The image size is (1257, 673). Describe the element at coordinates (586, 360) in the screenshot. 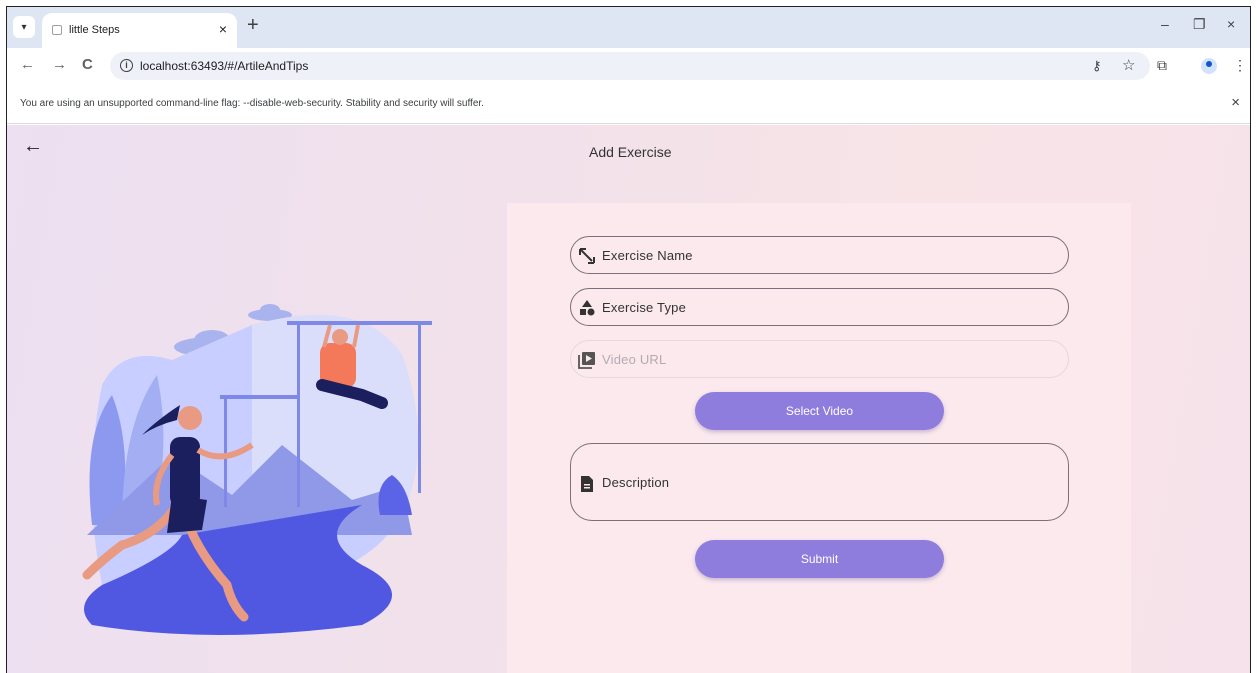

I see `video-library-icon` at that location.